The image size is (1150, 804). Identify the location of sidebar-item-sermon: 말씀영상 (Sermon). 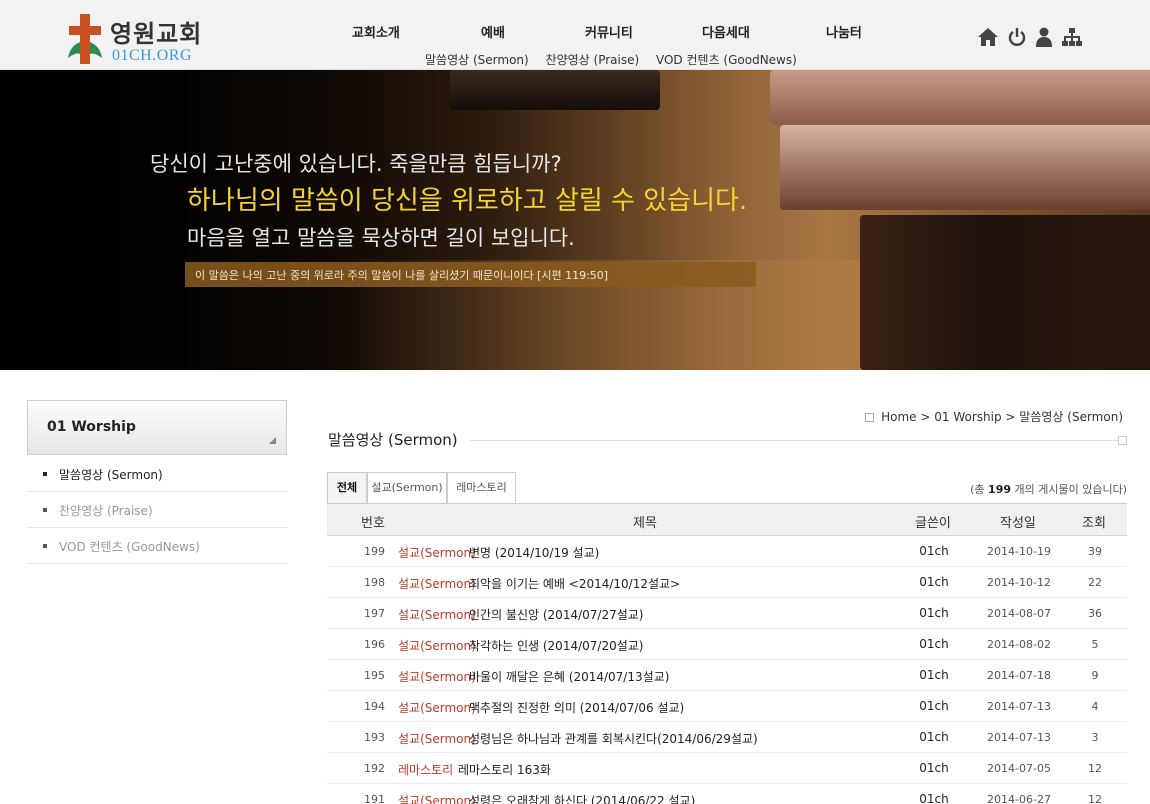
(157, 474).